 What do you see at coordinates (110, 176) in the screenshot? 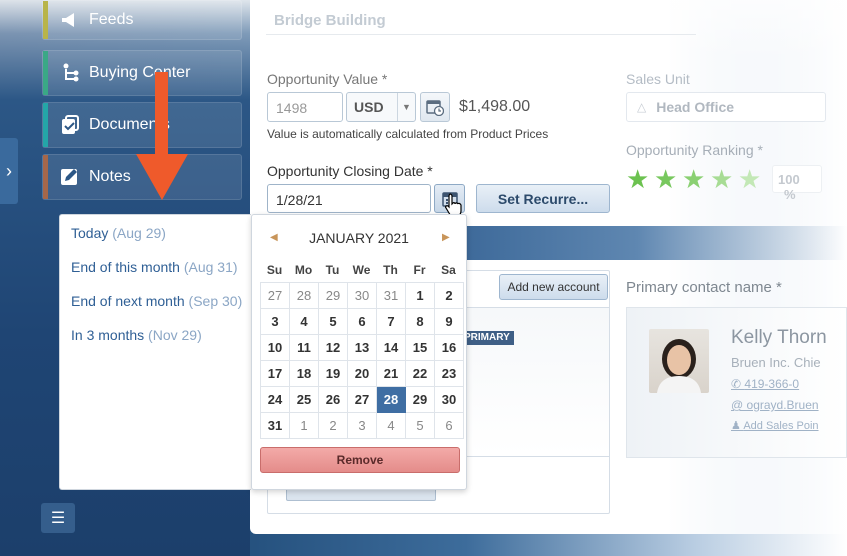
I see `sidebar-item-label: Notes` at bounding box center [110, 176].